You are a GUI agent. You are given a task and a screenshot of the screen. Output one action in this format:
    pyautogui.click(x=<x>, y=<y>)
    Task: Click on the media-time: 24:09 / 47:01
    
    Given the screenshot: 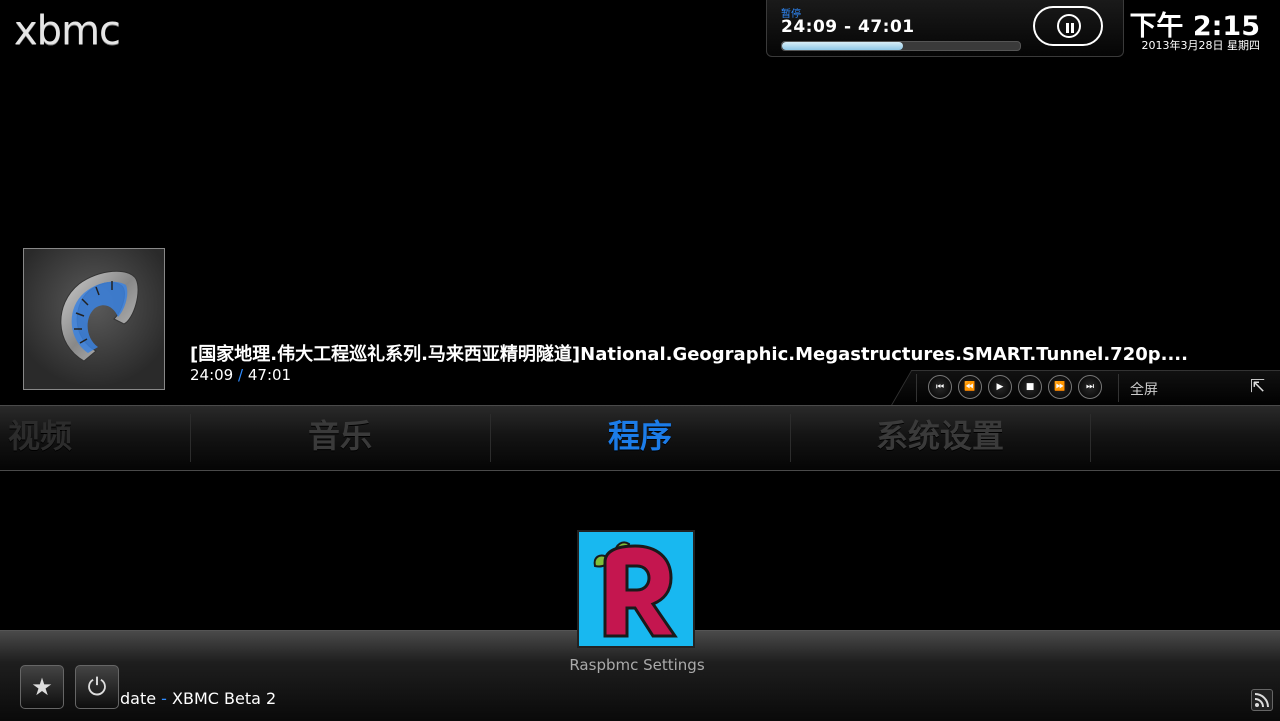 What is the action you would take?
    pyautogui.click(x=240, y=375)
    